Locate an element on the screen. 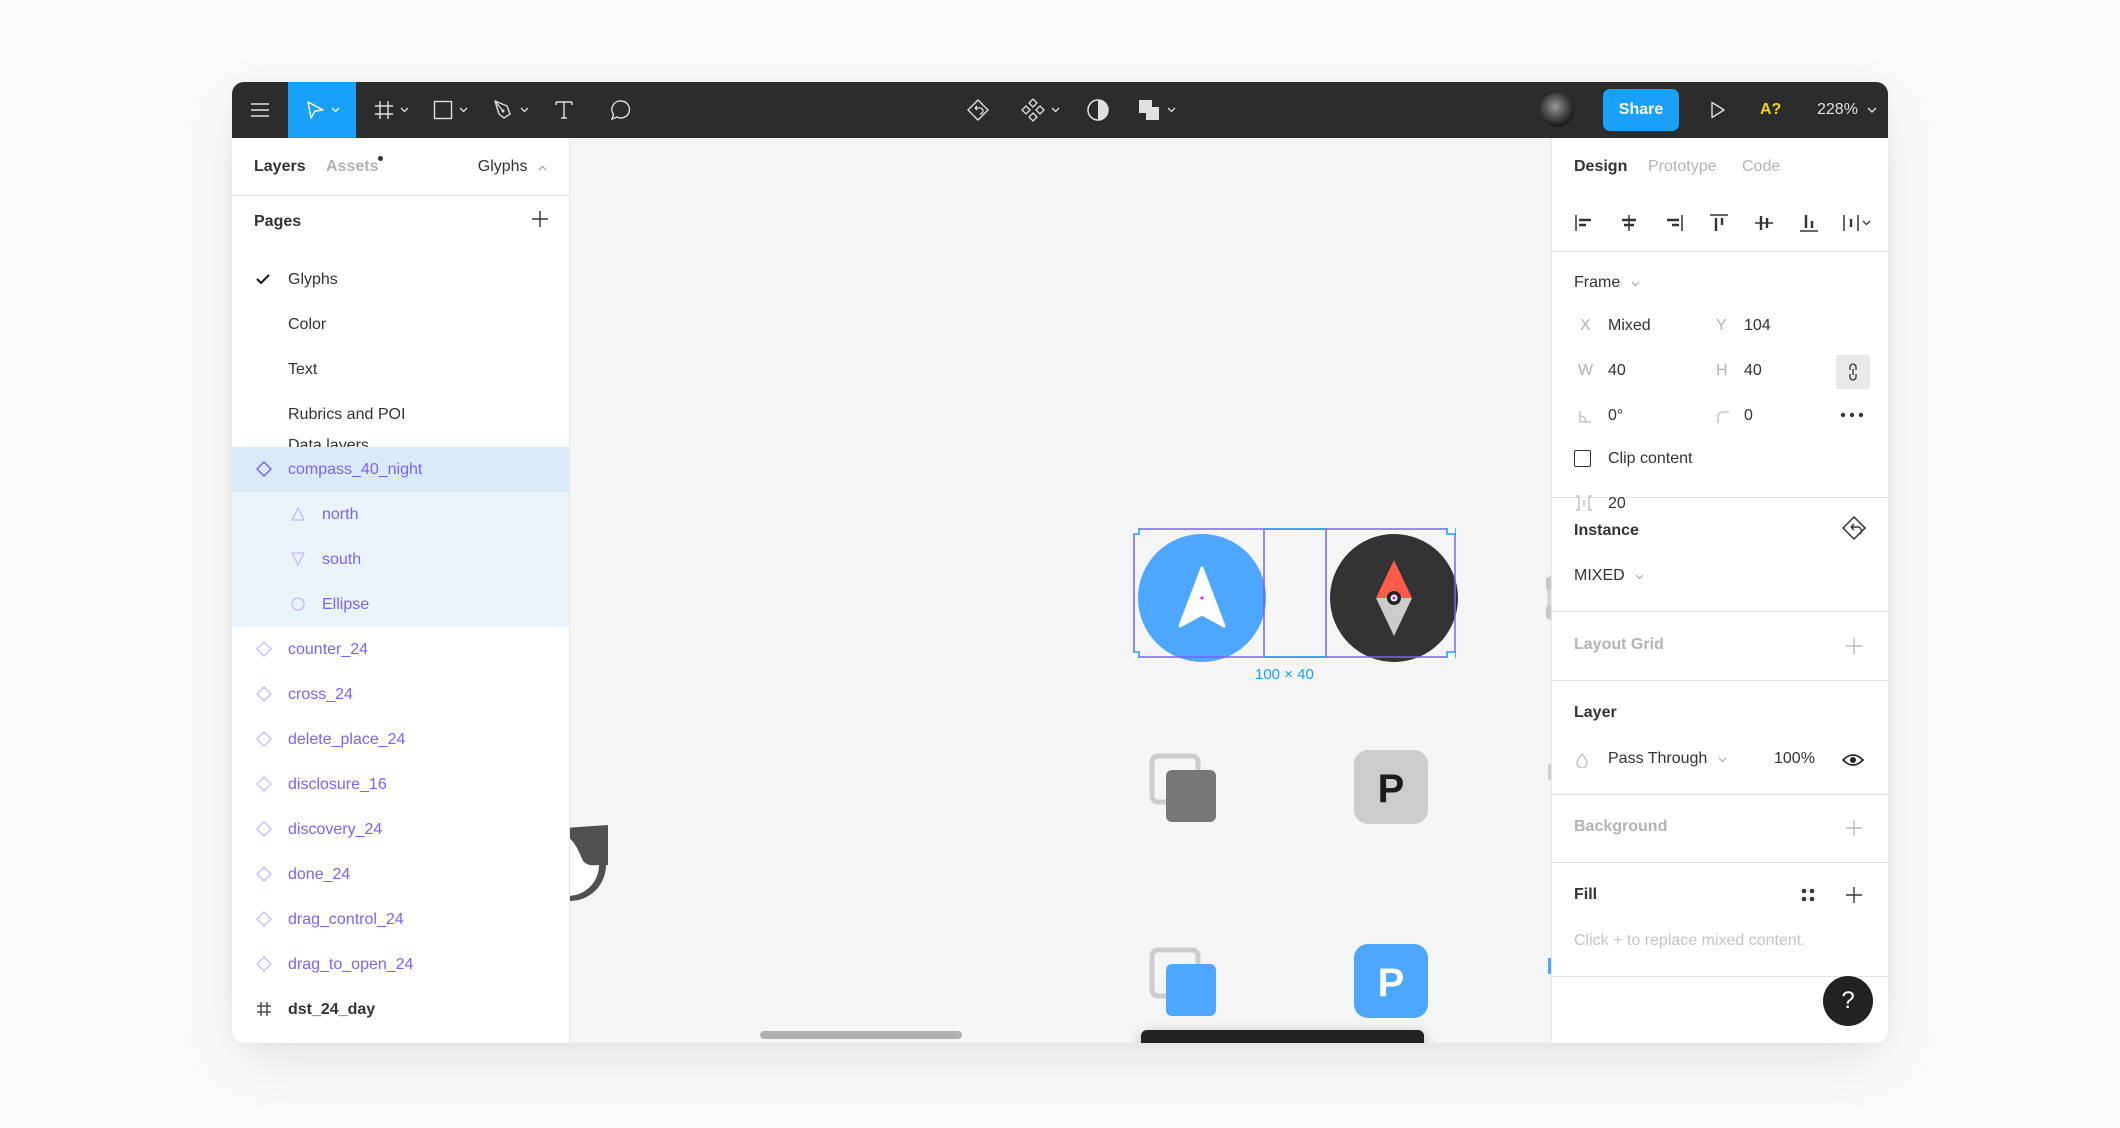 The width and height of the screenshot is (2120, 1128). main-menu-button is located at coordinates (260, 110).